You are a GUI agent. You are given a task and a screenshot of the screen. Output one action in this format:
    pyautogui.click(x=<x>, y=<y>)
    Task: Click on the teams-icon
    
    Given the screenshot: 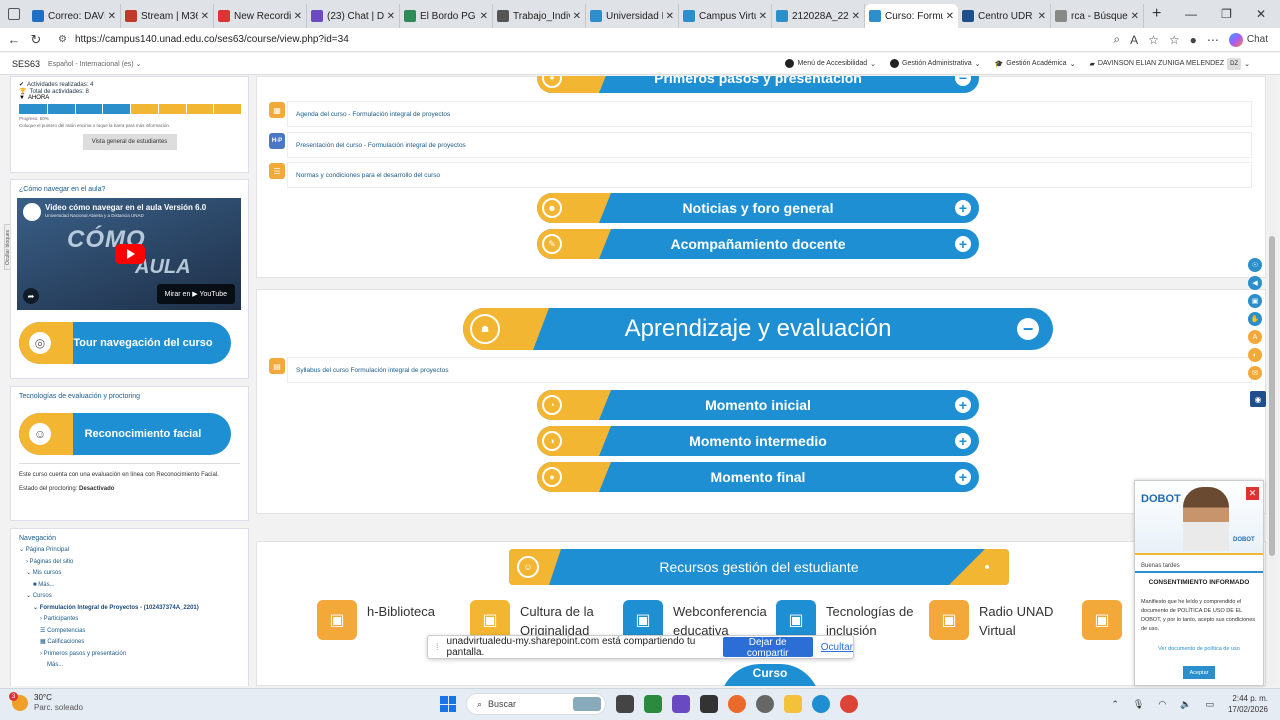 What is the action you would take?
    pyautogui.click(x=681, y=704)
    